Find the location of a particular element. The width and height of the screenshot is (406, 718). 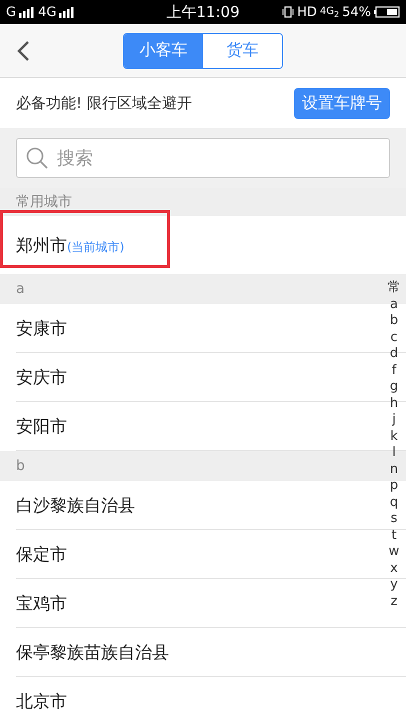

index-letter: w is located at coordinates (394, 552).